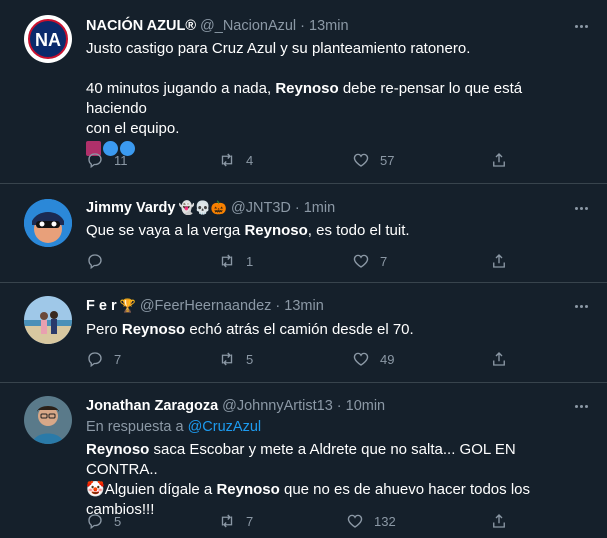  Describe the element at coordinates (203, 207) in the screenshot. I see `name-emojis: 👻💀🎃` at that location.